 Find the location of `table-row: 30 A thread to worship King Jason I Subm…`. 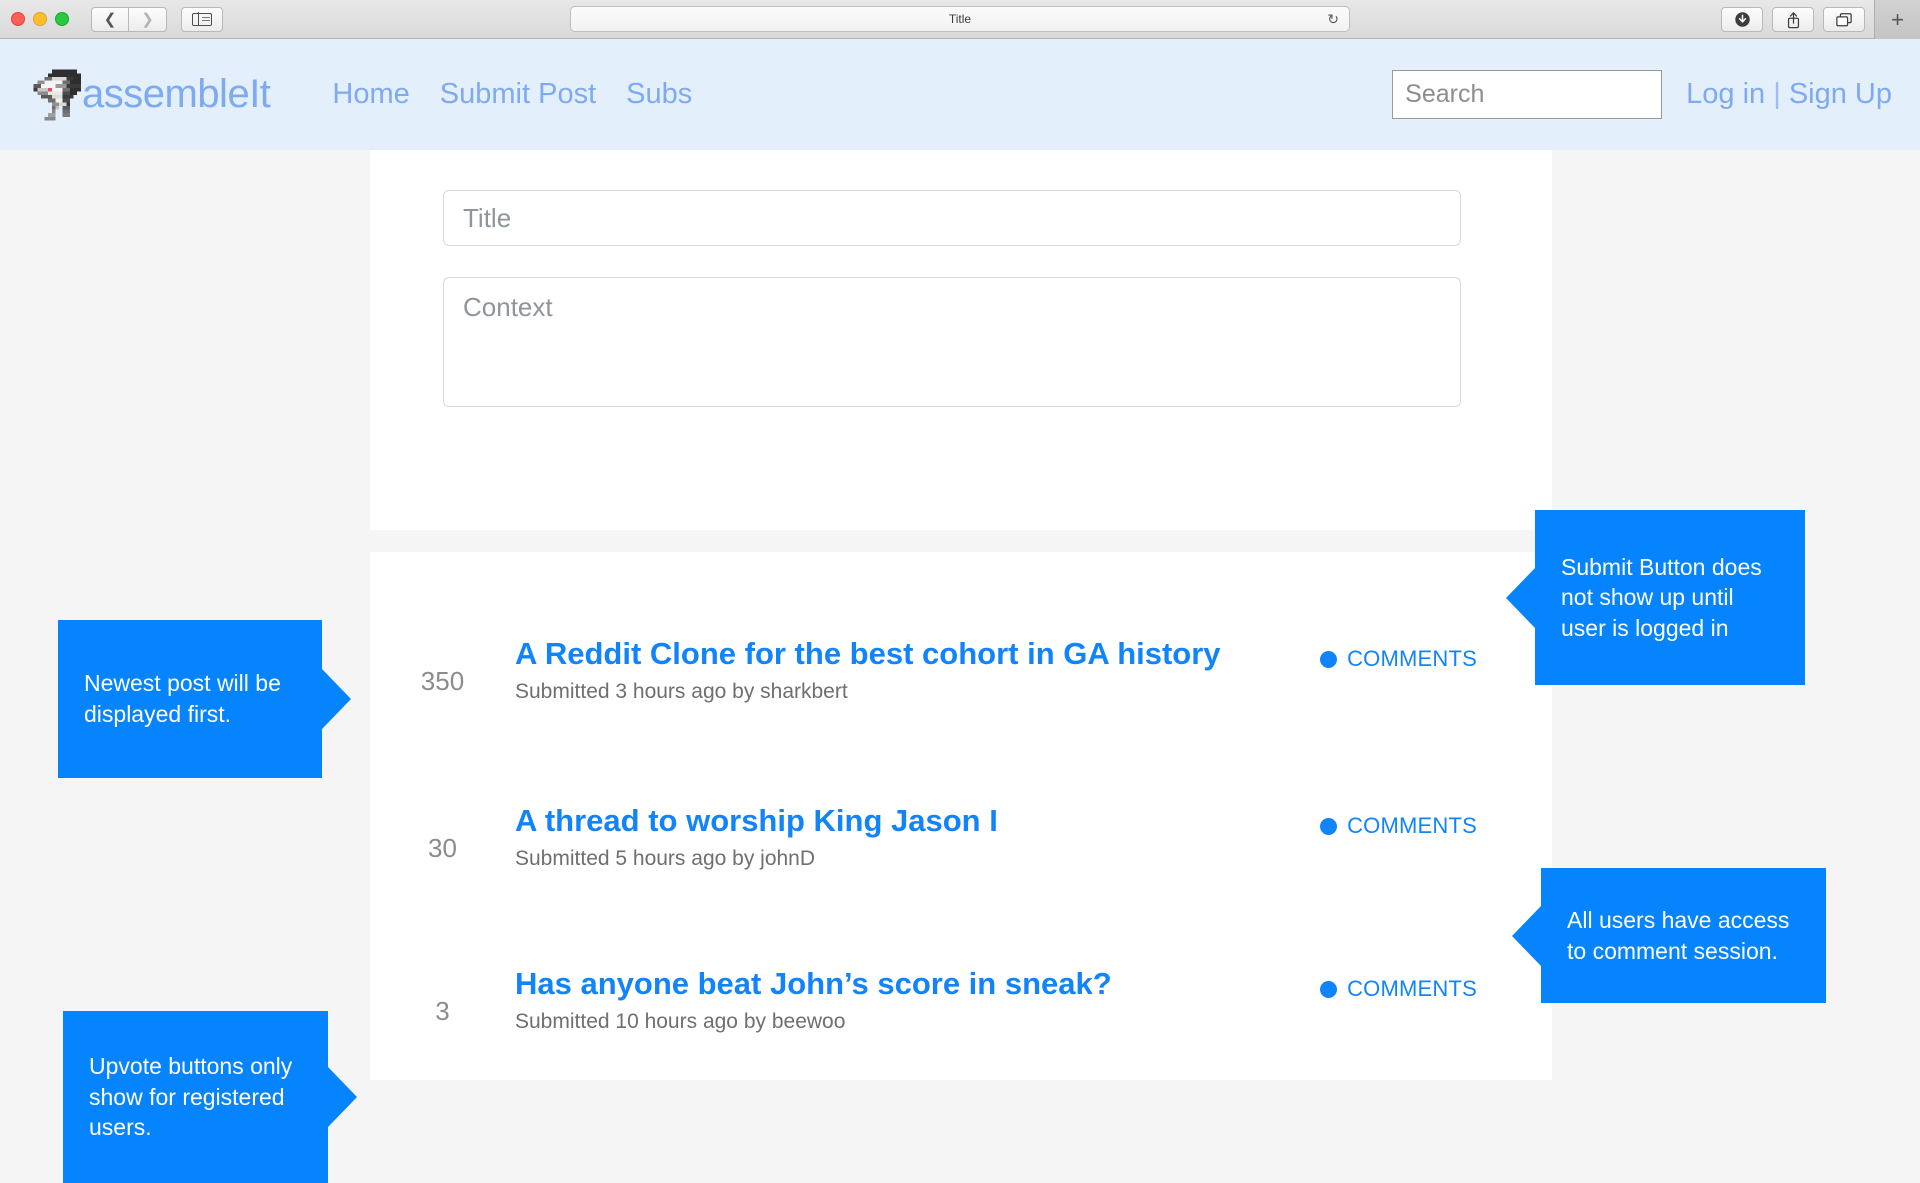

table-row: 30 A thread to worship King Jason I Subm… is located at coordinates (961, 837).